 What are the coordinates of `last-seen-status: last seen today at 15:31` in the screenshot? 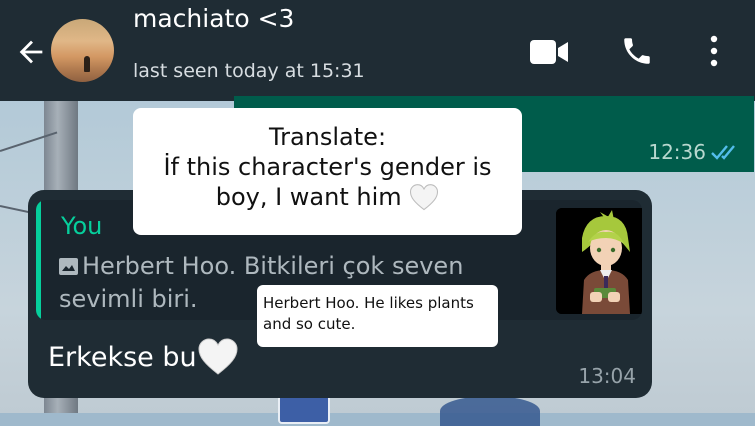 It's located at (249, 71).